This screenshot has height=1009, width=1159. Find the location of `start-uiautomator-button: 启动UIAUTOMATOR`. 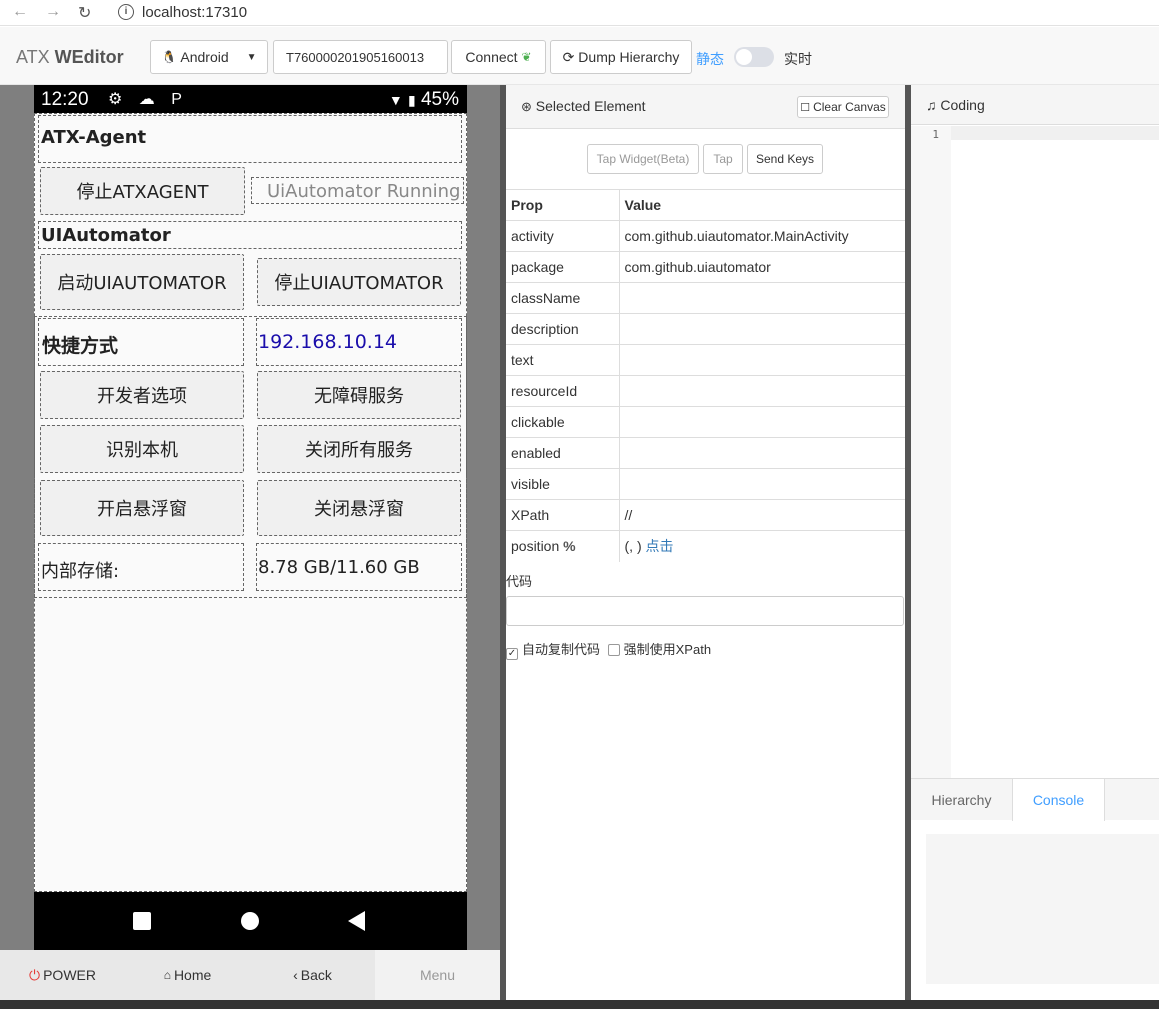

start-uiautomator-button: 启动UIAUTOMATOR is located at coordinates (142, 282).